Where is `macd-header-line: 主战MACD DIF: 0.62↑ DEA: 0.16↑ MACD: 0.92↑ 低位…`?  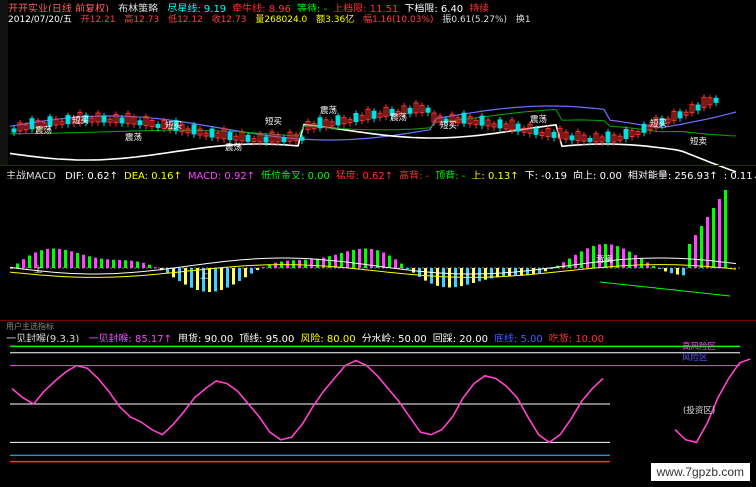
macd-header-line: 主战MACD DIF: 0.62↑ DEA: 0.16↑ MACD: 0.92↑ 低位… is located at coordinates (381, 173).